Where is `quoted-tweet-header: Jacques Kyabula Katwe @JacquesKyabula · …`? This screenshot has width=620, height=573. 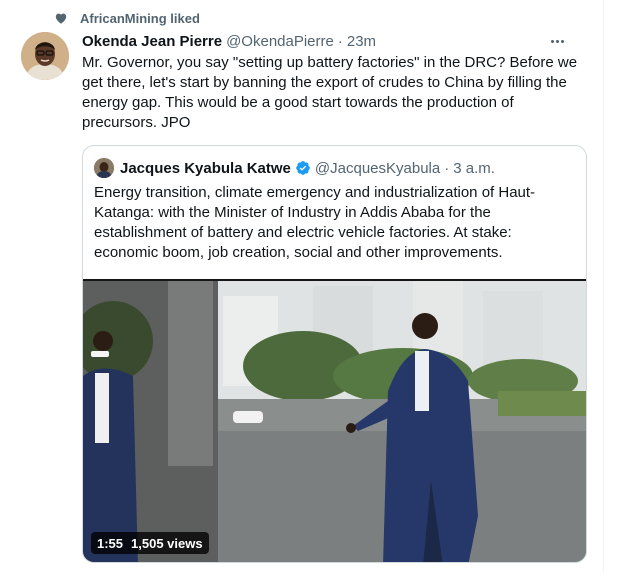 quoted-tweet-header: Jacques Kyabula Katwe @JacquesKyabula · … is located at coordinates (294, 168).